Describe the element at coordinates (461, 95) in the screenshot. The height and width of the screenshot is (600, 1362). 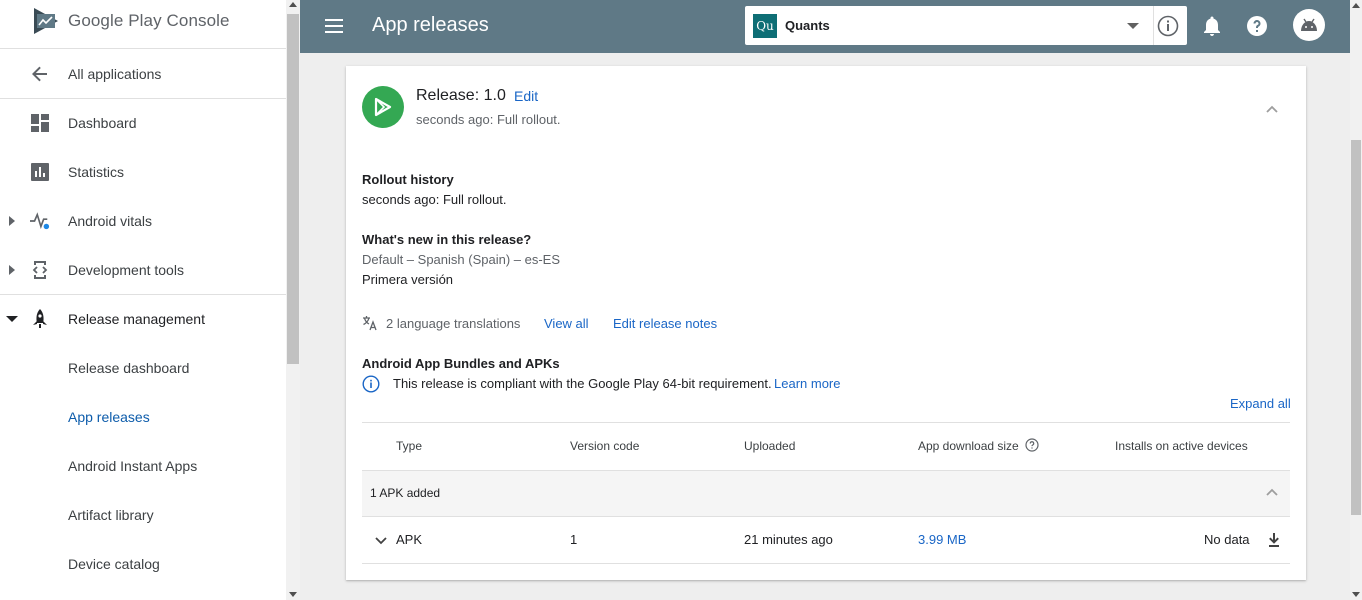
I see `release-title: Release: 1.0` at that location.